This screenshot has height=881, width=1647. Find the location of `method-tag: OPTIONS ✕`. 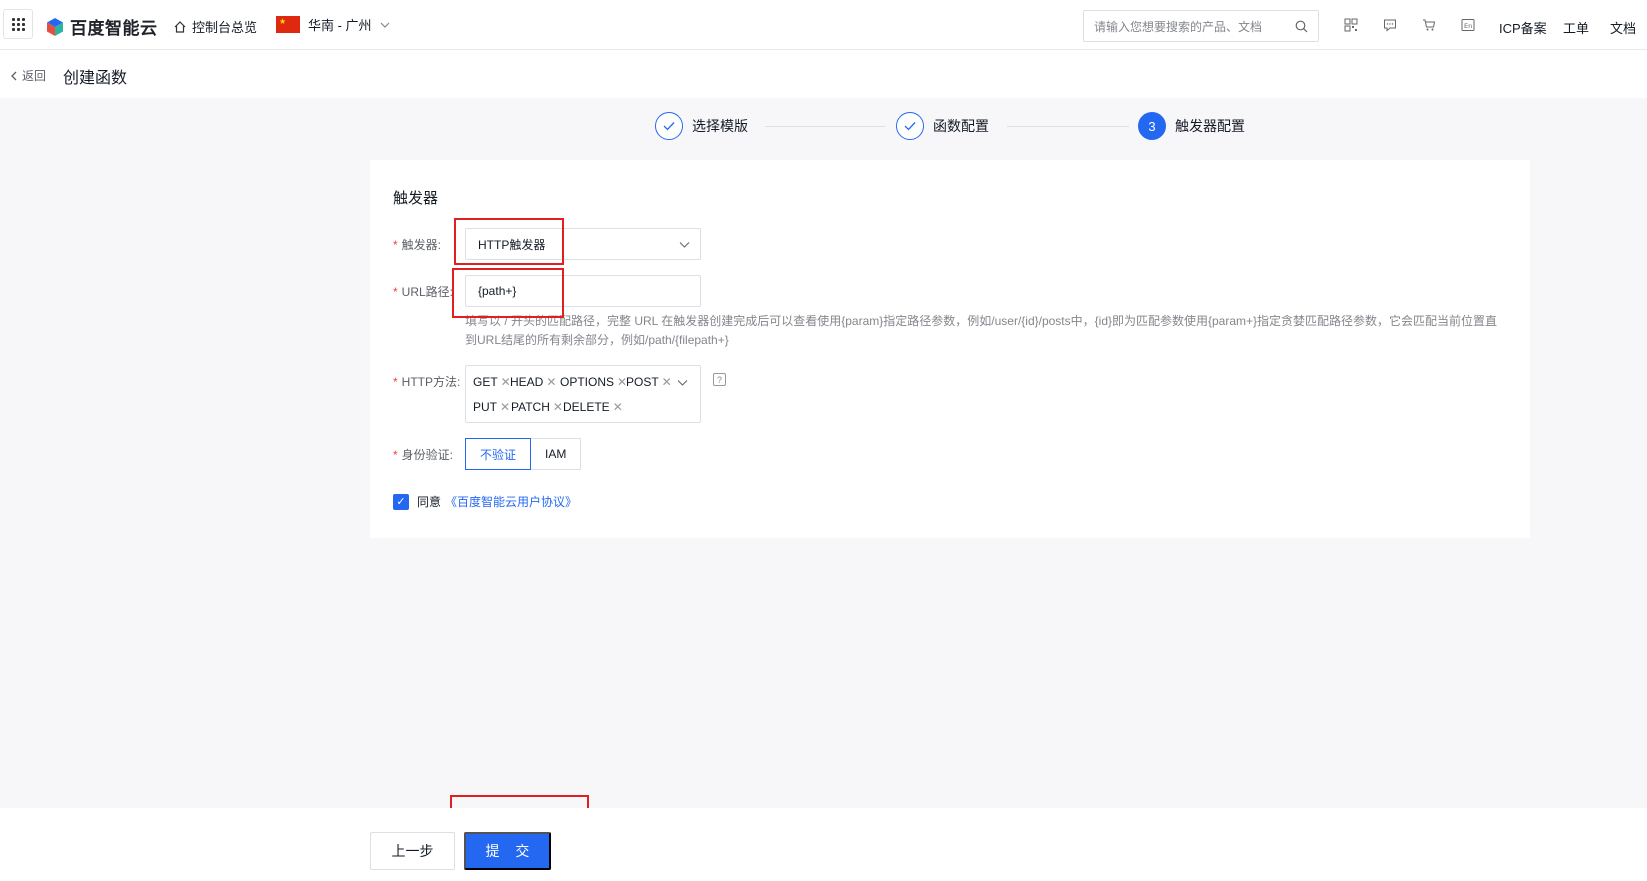

method-tag: OPTIONS ✕ is located at coordinates (593, 382).